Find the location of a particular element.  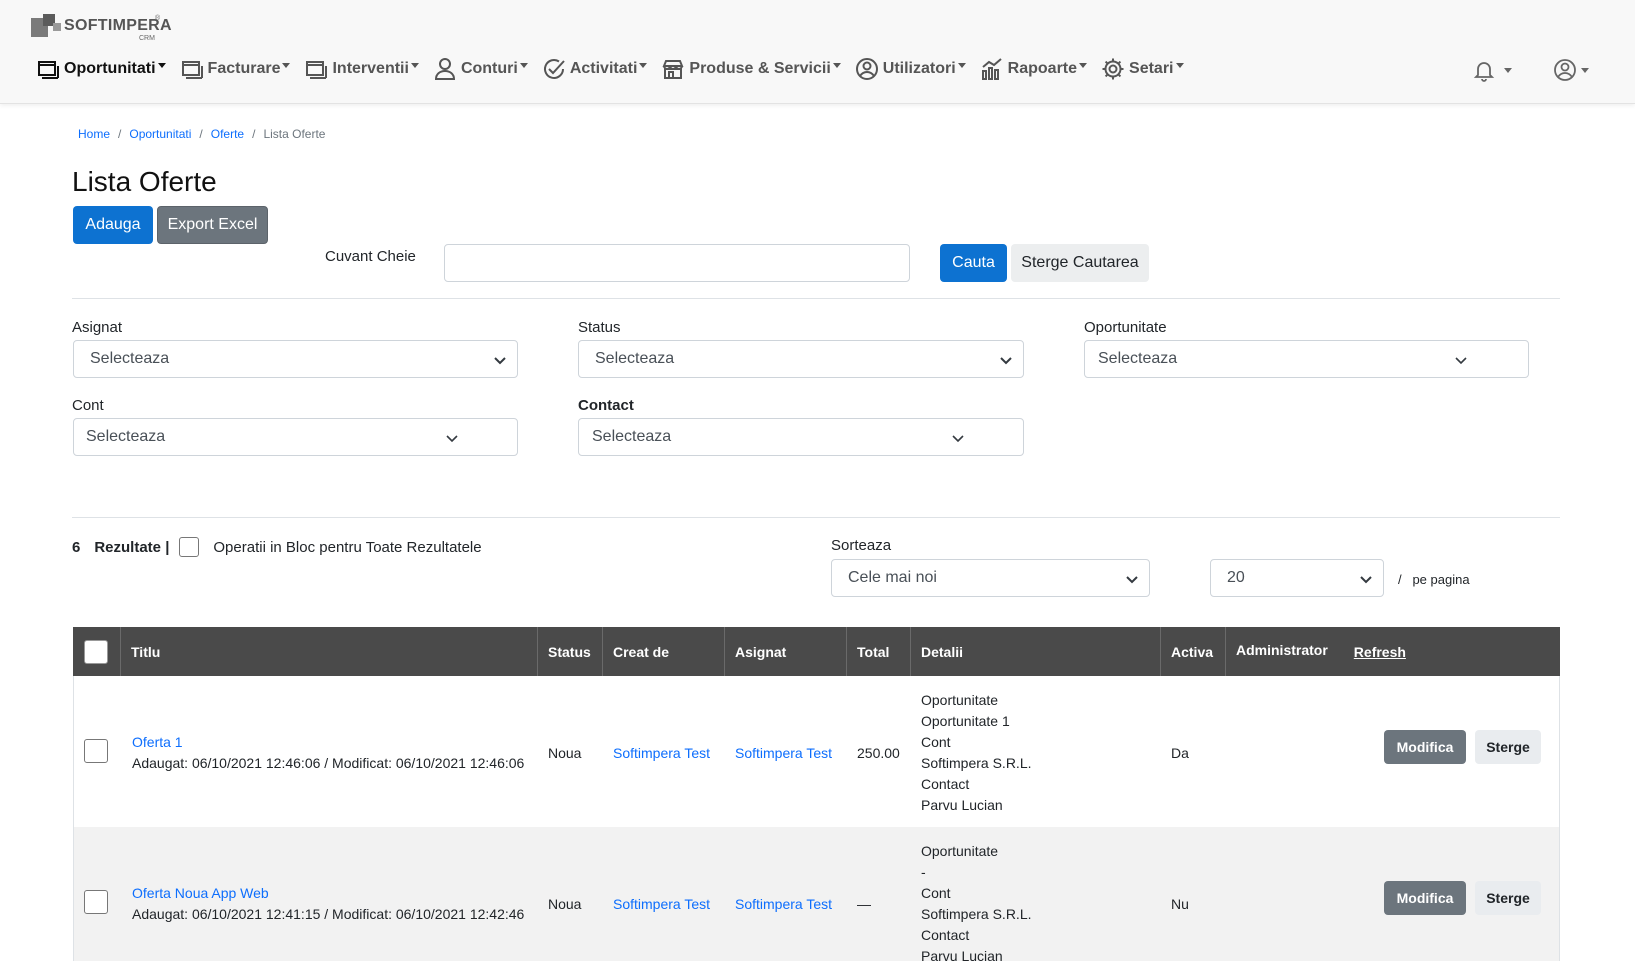

offer-total: 250.00 is located at coordinates (878, 753).